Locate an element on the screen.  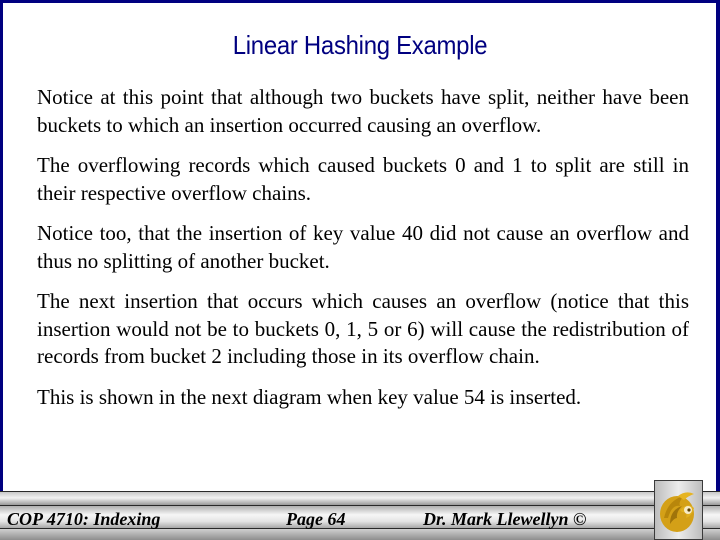
footer-author: Dr. Mark Llewellyn © is located at coordinates (505, 519).